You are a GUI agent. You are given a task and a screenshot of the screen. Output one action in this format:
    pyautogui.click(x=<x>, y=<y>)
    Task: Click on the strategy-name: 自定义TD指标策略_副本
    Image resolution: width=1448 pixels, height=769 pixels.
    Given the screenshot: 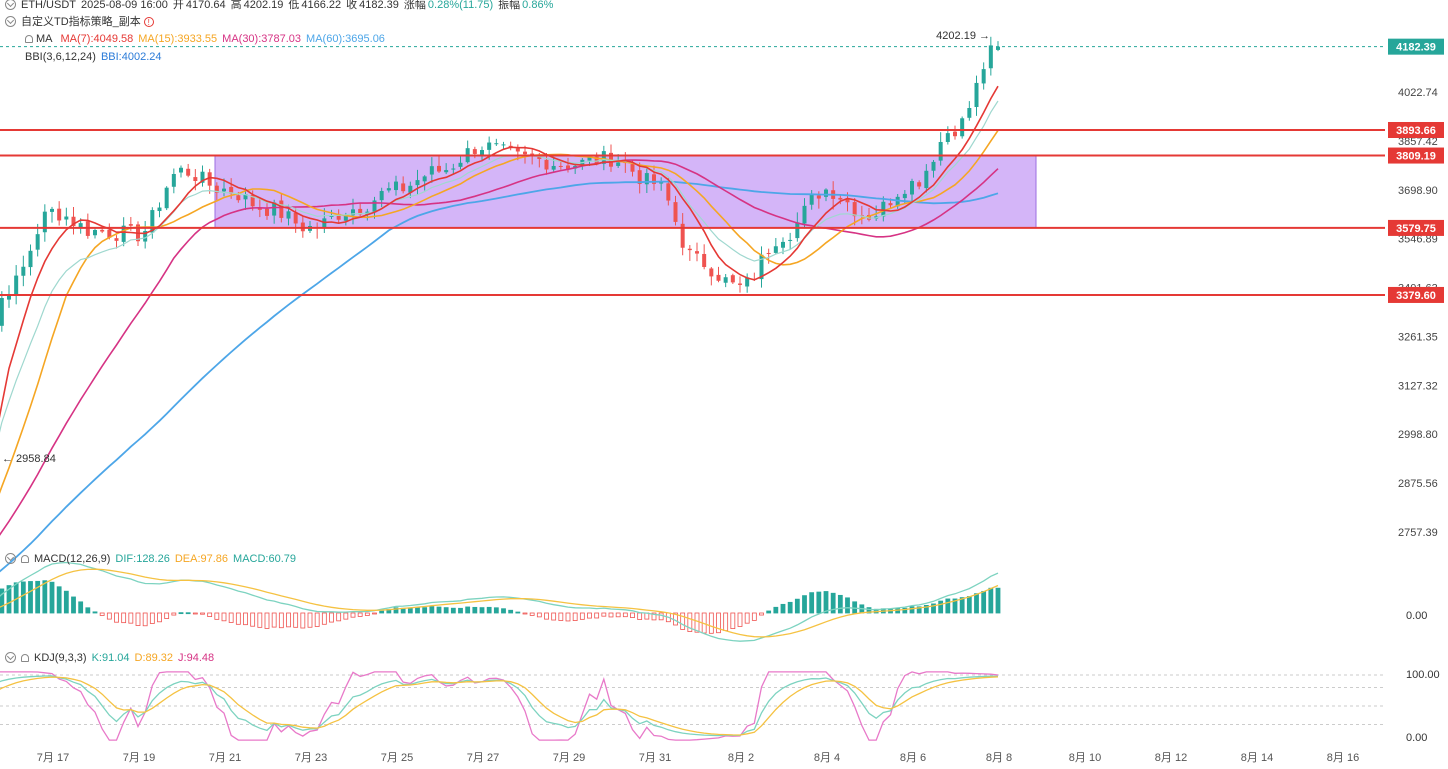 What is the action you would take?
    pyautogui.click(x=81, y=22)
    